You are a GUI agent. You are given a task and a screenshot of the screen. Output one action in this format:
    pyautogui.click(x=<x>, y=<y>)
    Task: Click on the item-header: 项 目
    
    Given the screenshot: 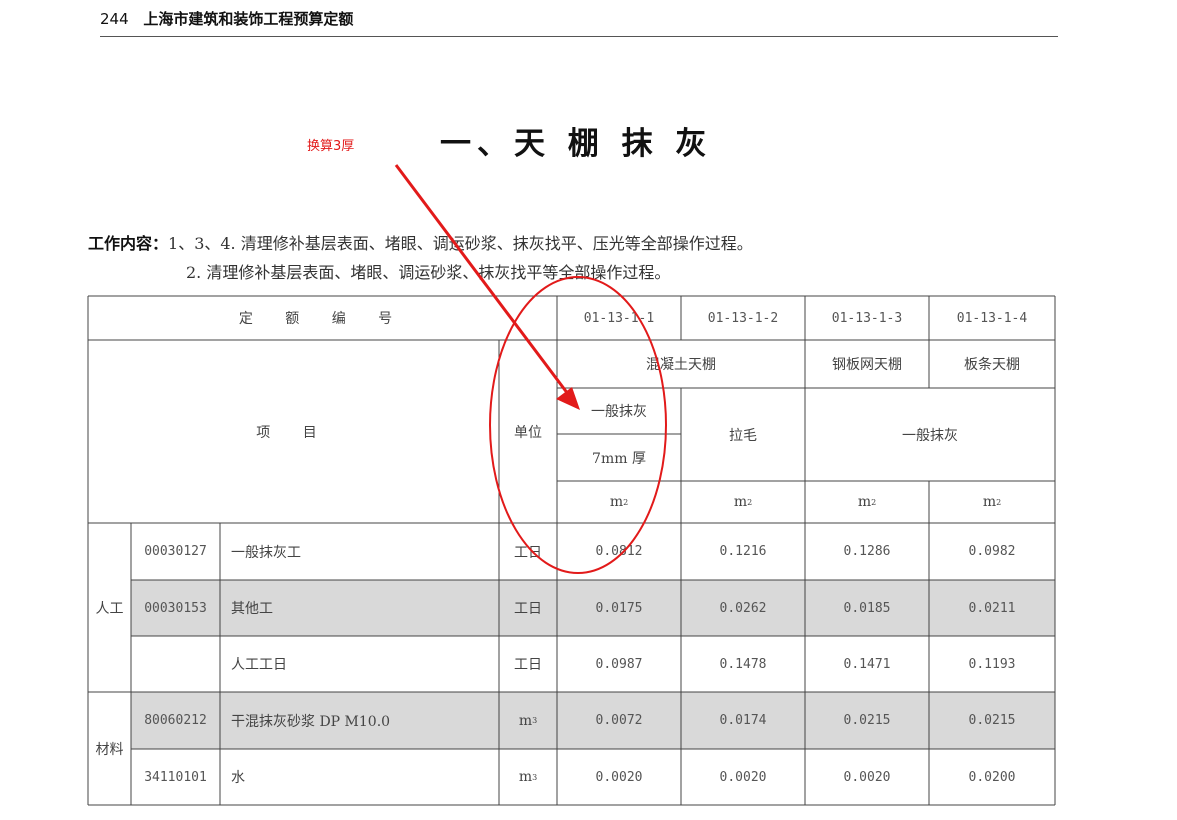 What is the action you would take?
    pyautogui.click(x=293, y=432)
    